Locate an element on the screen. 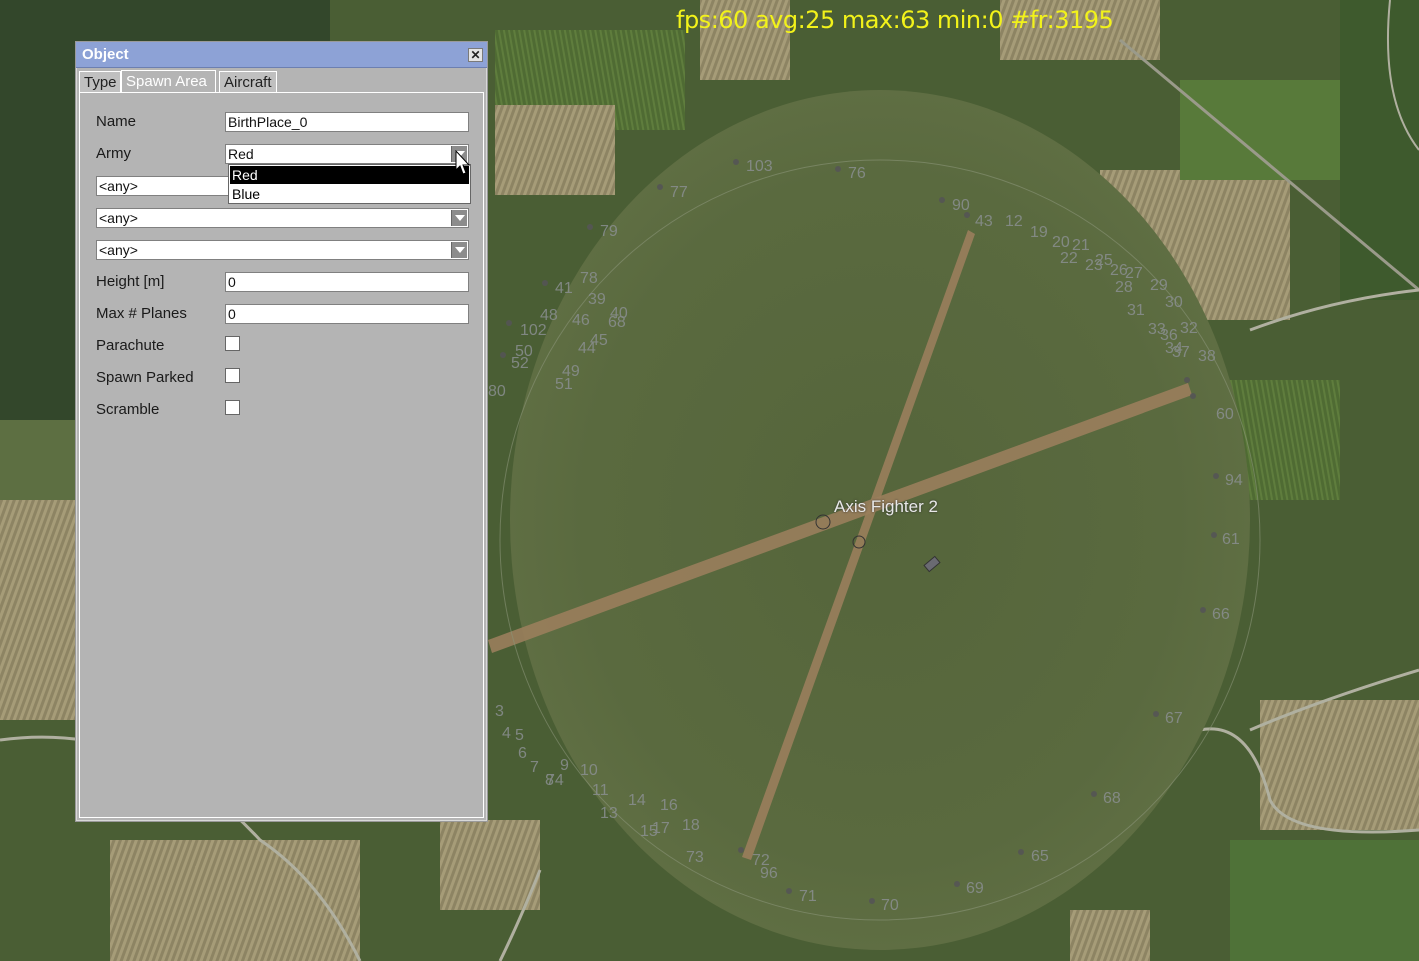  waypoint-label: 44 is located at coordinates (587, 348).